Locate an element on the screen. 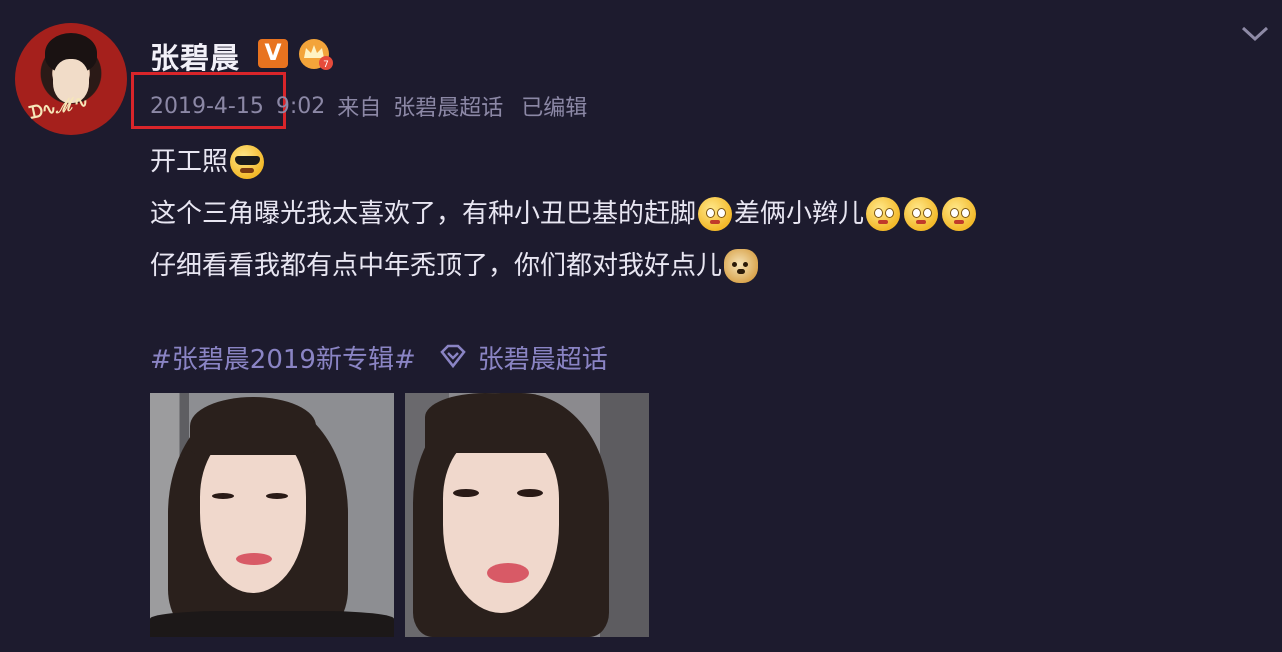 The height and width of the screenshot is (652, 1282). verified-v-badge-icon: V is located at coordinates (273, 53).